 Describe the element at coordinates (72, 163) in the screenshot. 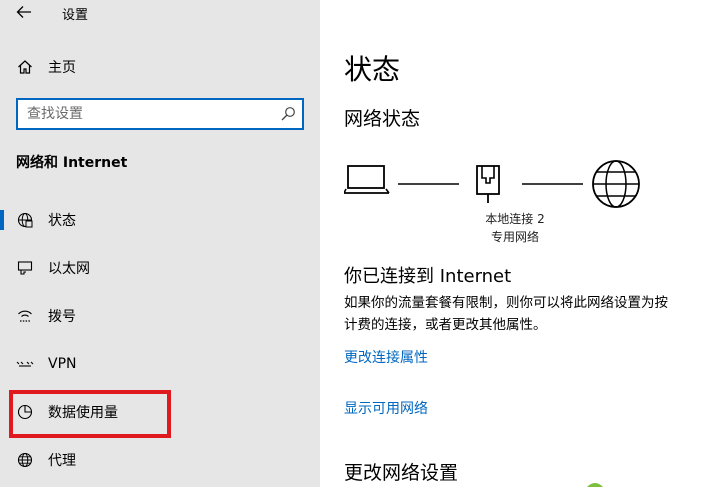

I see `section-title: 网络和 Internet` at that location.